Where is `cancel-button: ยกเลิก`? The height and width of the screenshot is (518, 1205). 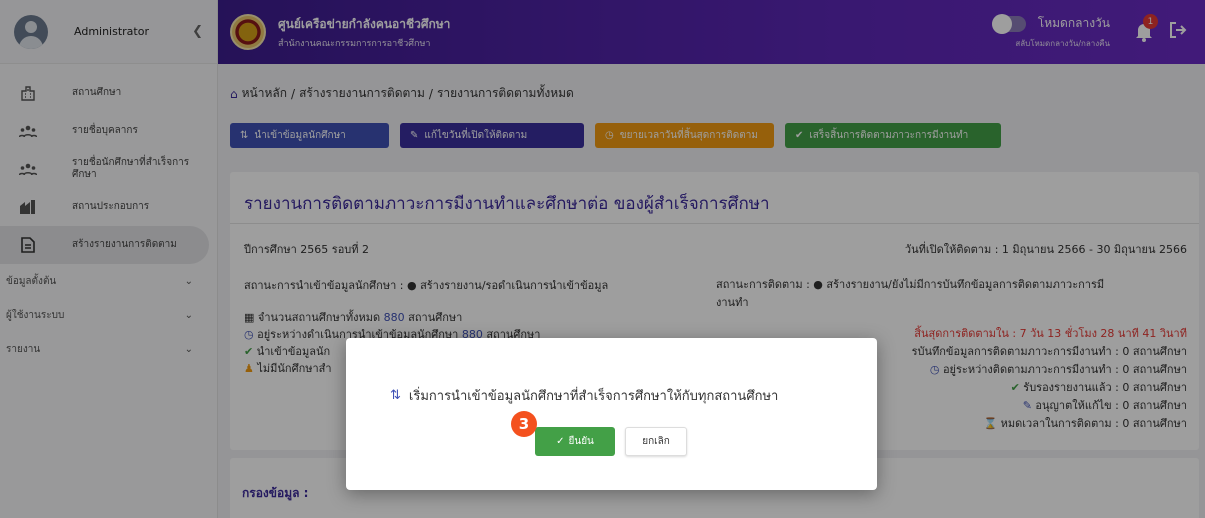 cancel-button: ยกเลิก is located at coordinates (656, 441).